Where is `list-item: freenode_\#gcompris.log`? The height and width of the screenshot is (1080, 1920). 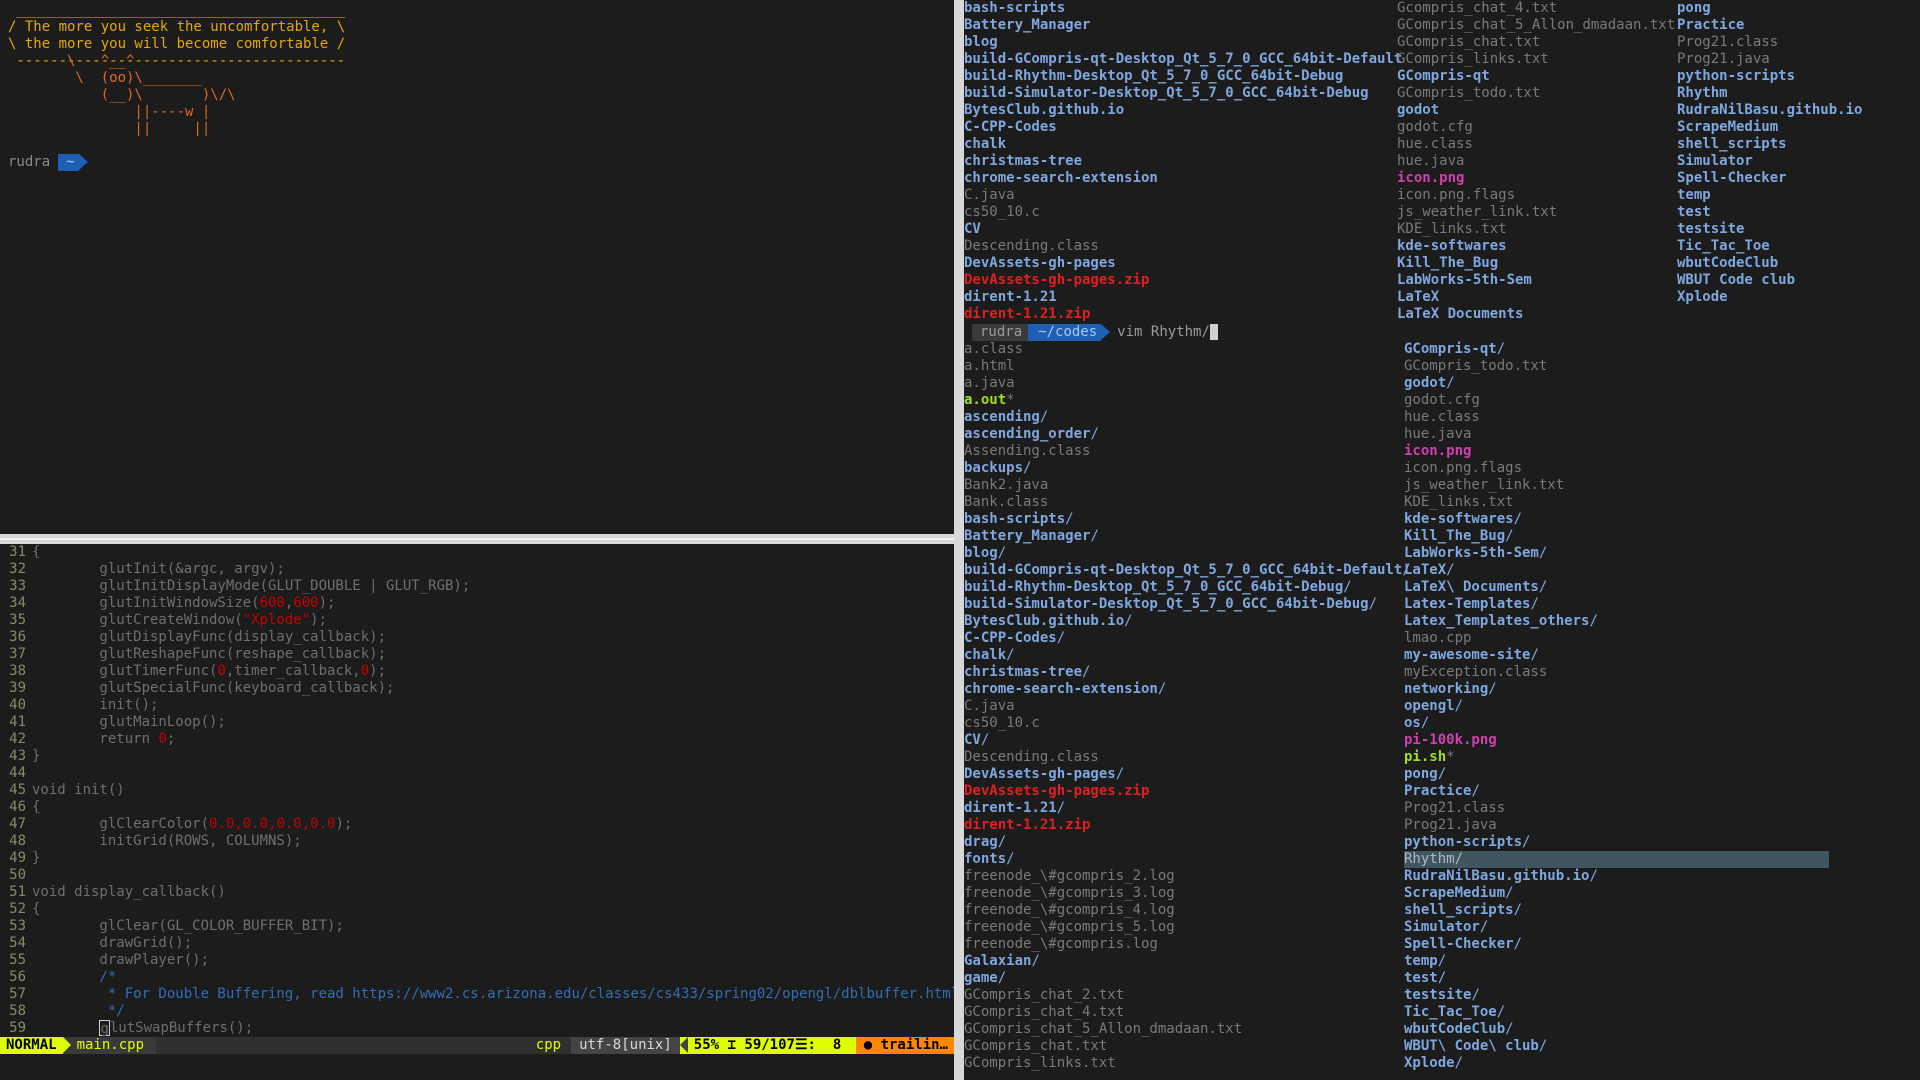
list-item: freenode_\#gcompris.log is located at coordinates (1187, 944).